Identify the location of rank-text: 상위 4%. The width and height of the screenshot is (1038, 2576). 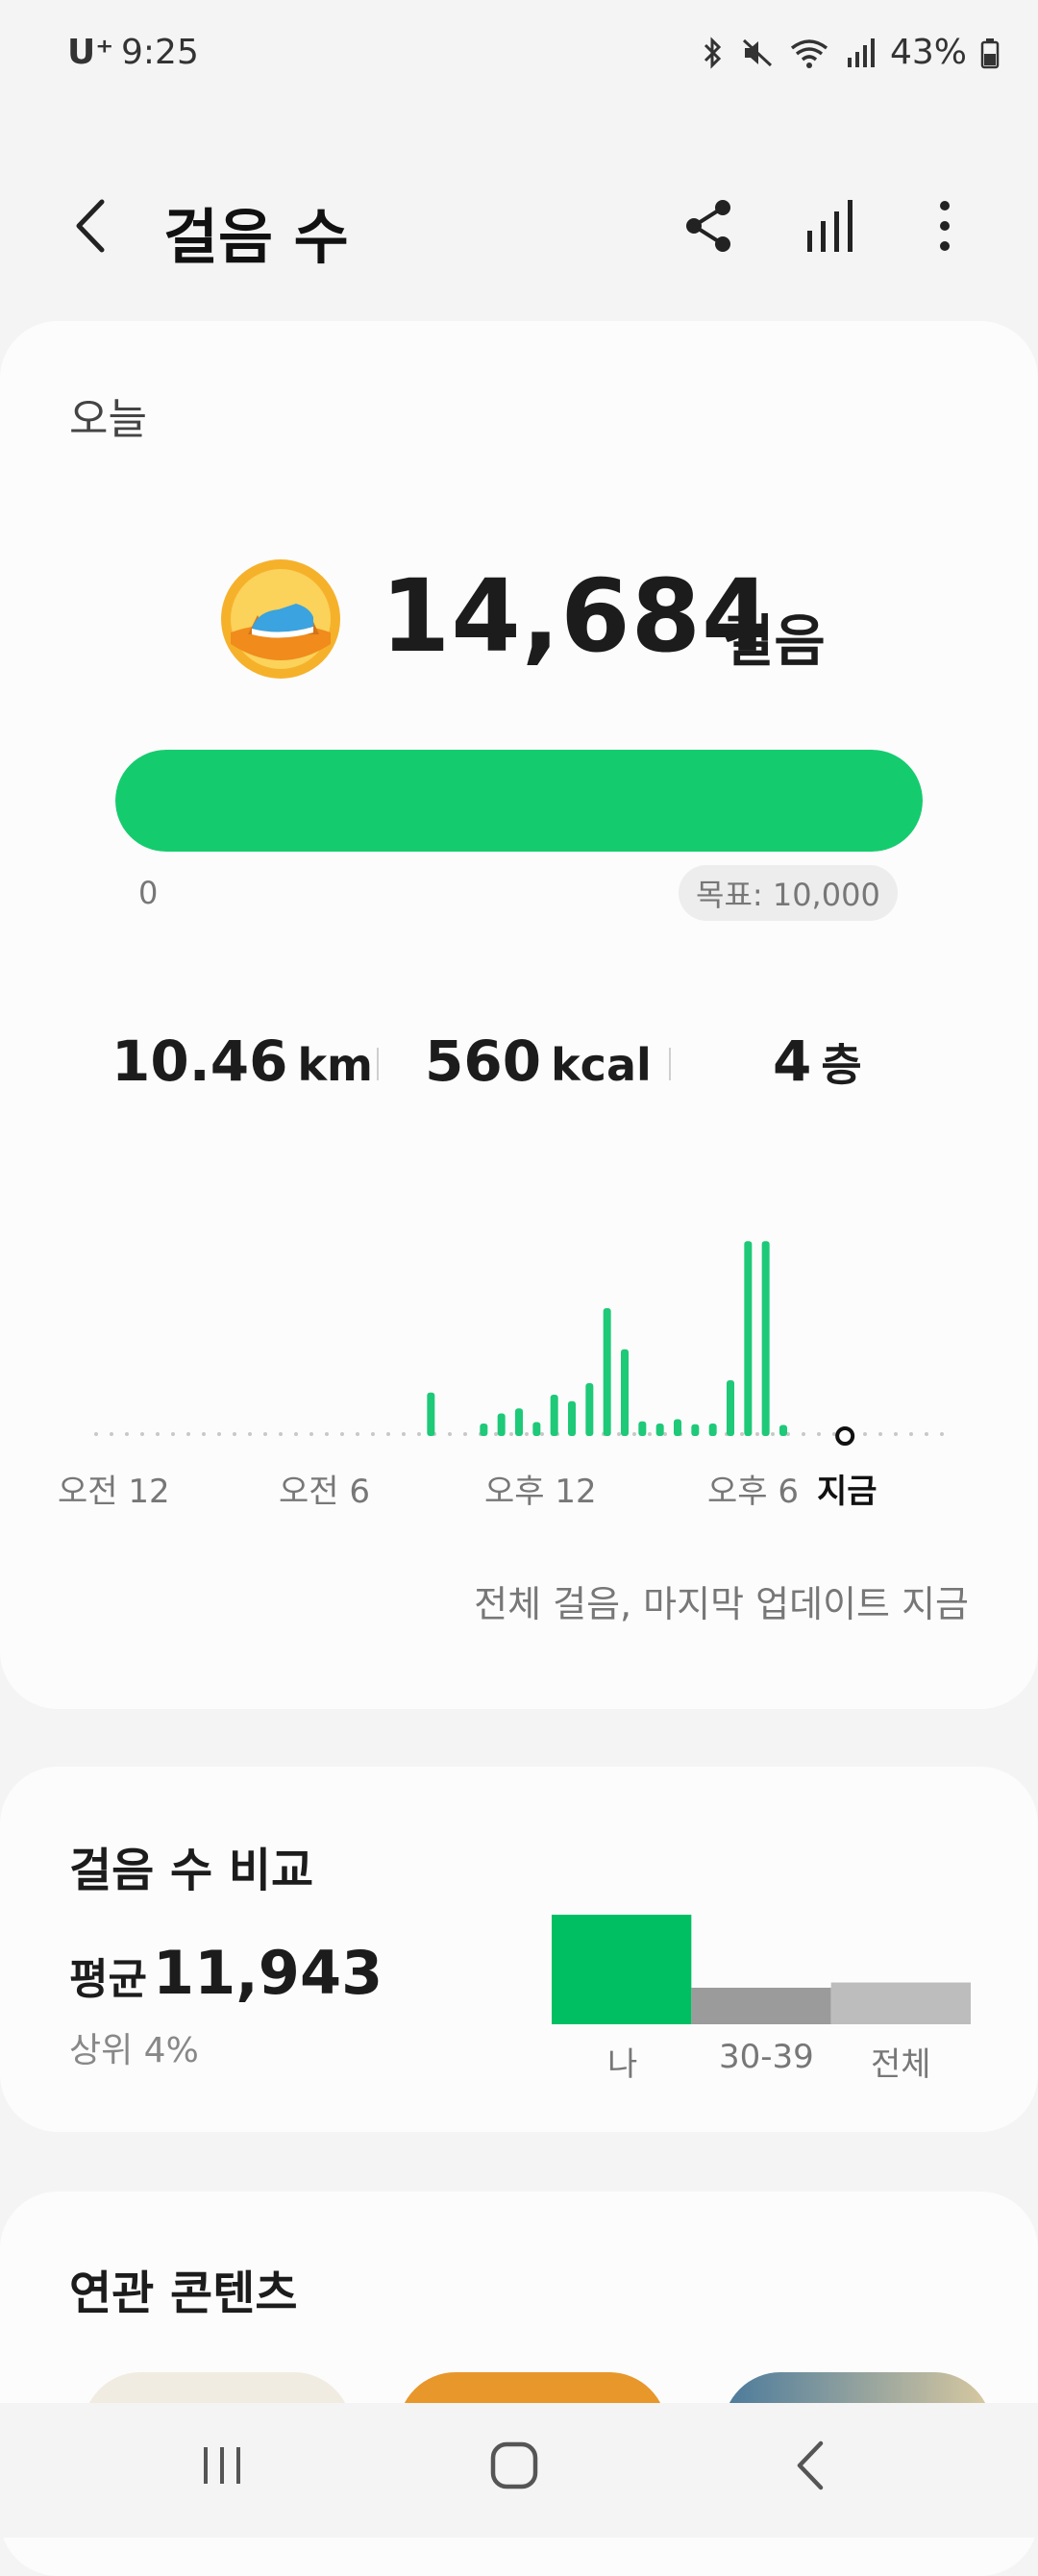
(134, 2050).